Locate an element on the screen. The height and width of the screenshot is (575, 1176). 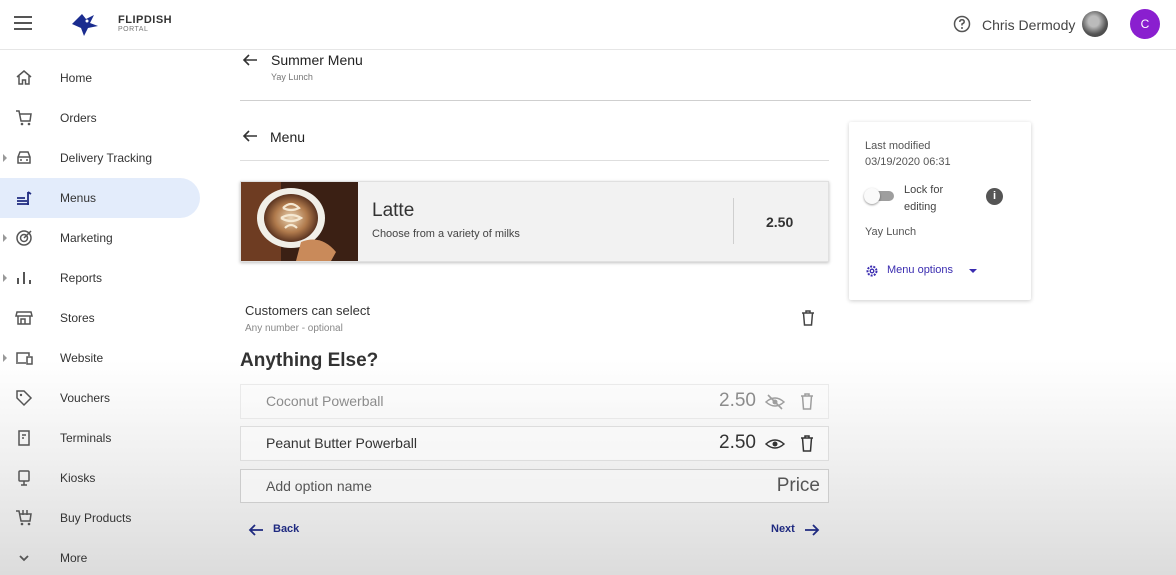
selection-rule-title: Customers can select is located at coordinates (307, 310).